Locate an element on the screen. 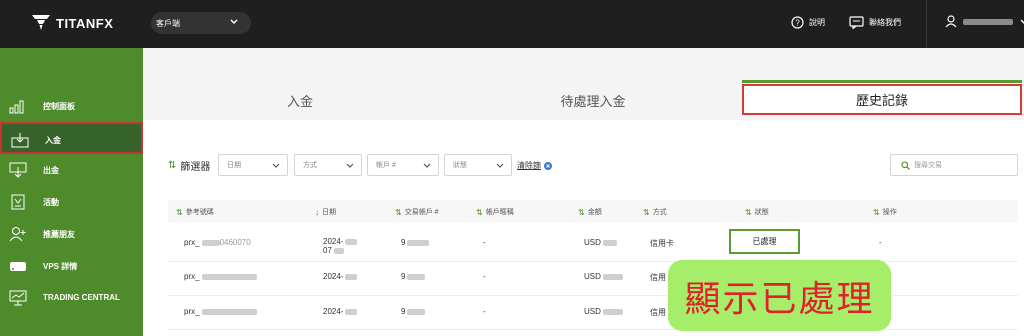 The image size is (1024, 336). sidebar-item-withdraw: 出金 is located at coordinates (71, 170).